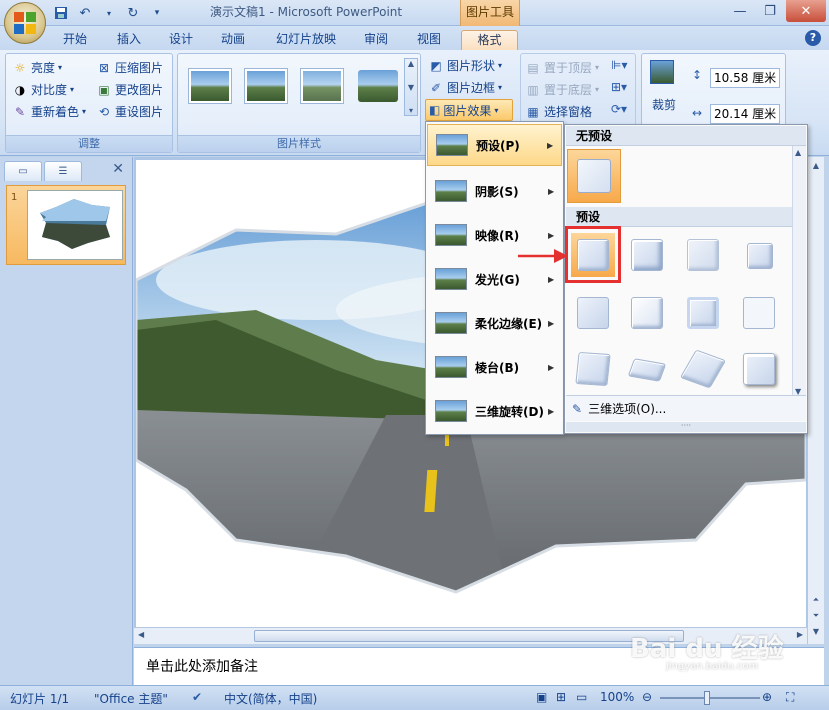 The image size is (829, 710). What do you see at coordinates (813, 38) in the screenshot?
I see `help-icon: ?` at bounding box center [813, 38].